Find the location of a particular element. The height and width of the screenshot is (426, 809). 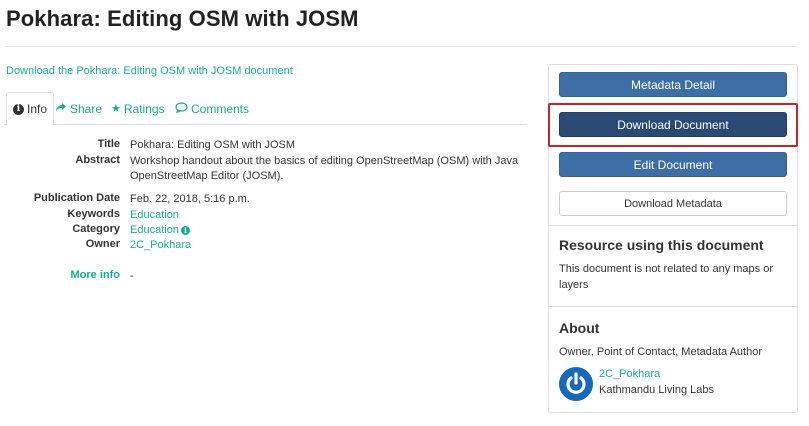

meta-label: Title is located at coordinates (108, 144).